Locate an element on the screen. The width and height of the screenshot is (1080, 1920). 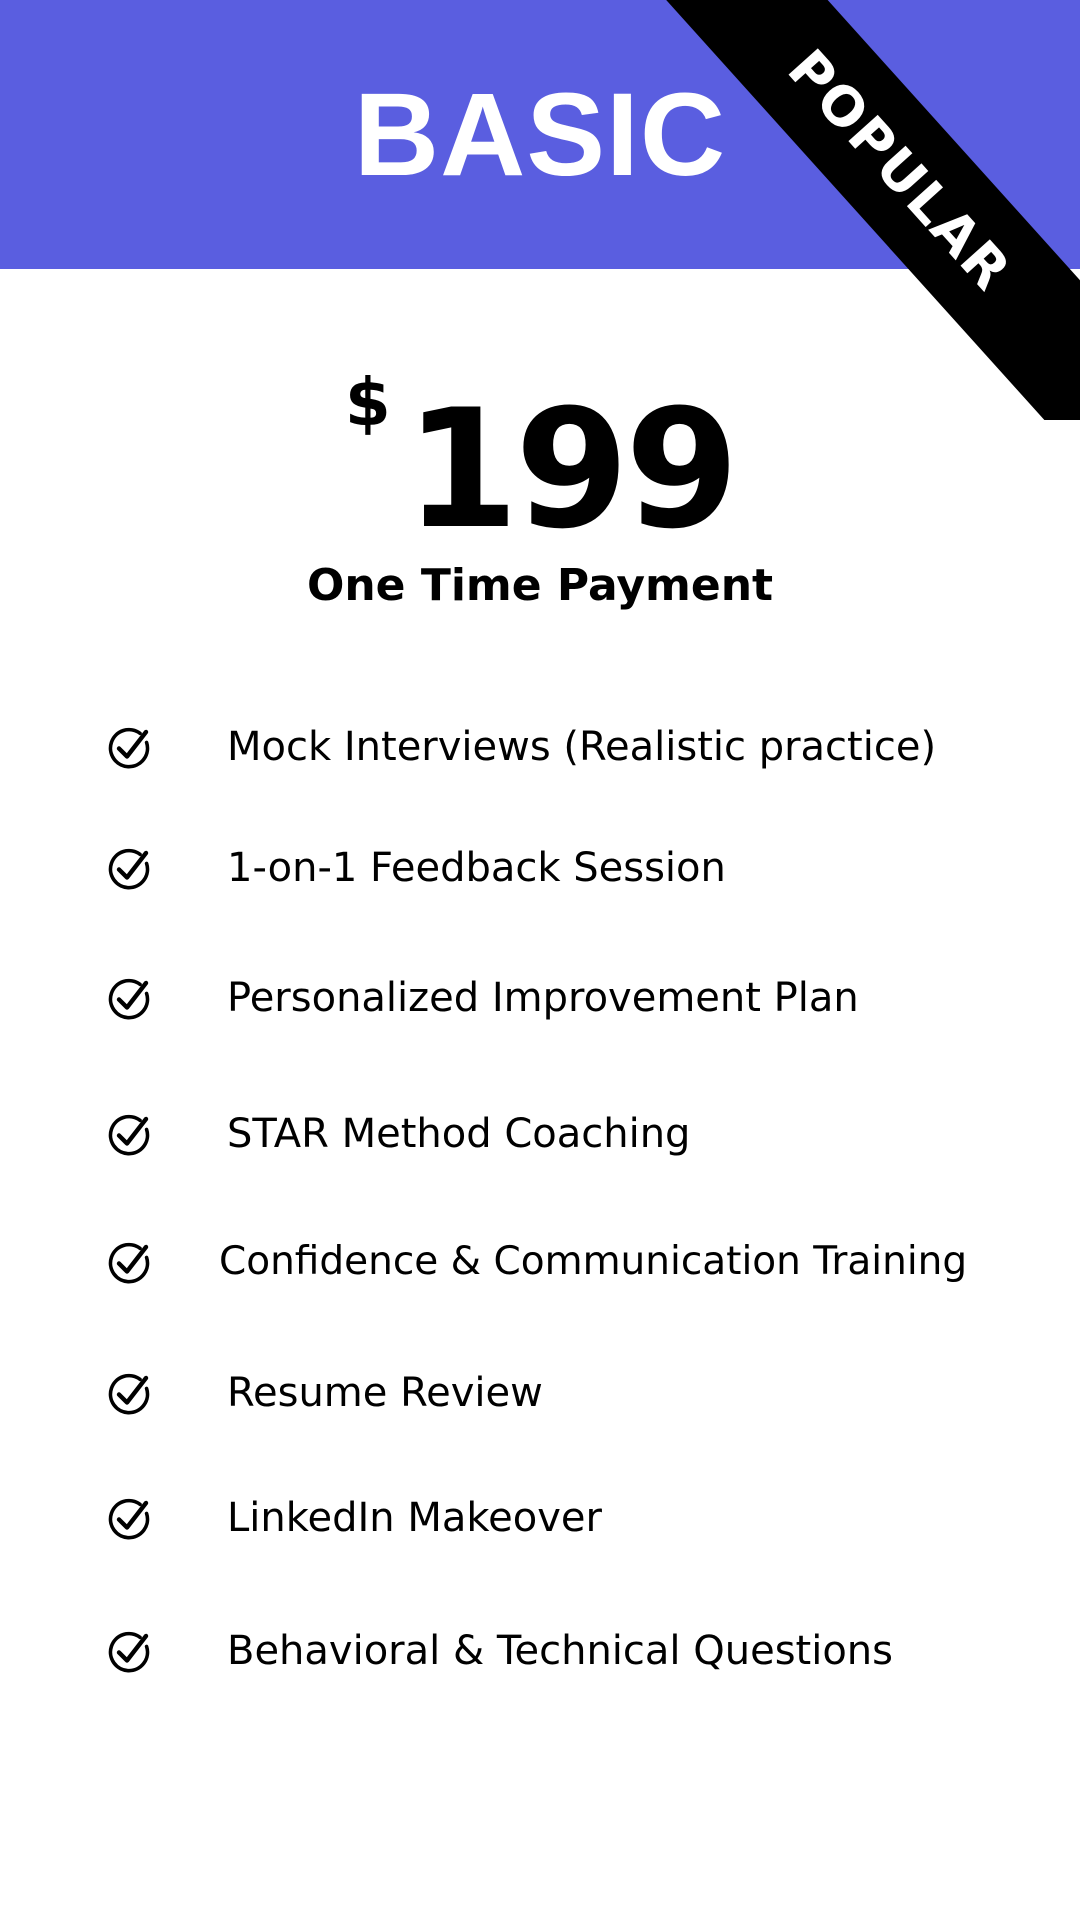
feature-label: STAR Method Coaching is located at coordinates (459, 1134).